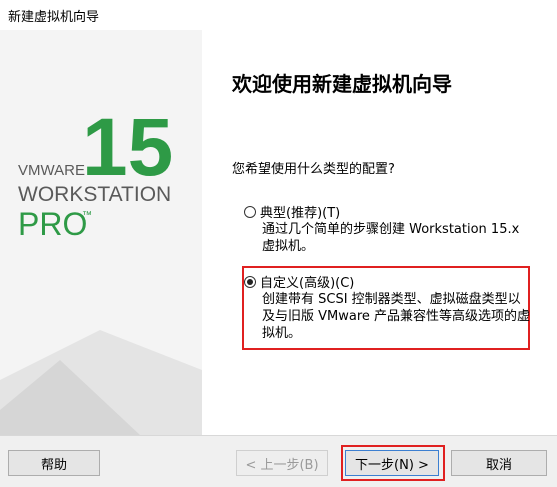  I want to click on config-question: 您希望使用什么类型的配置?, so click(313, 169).